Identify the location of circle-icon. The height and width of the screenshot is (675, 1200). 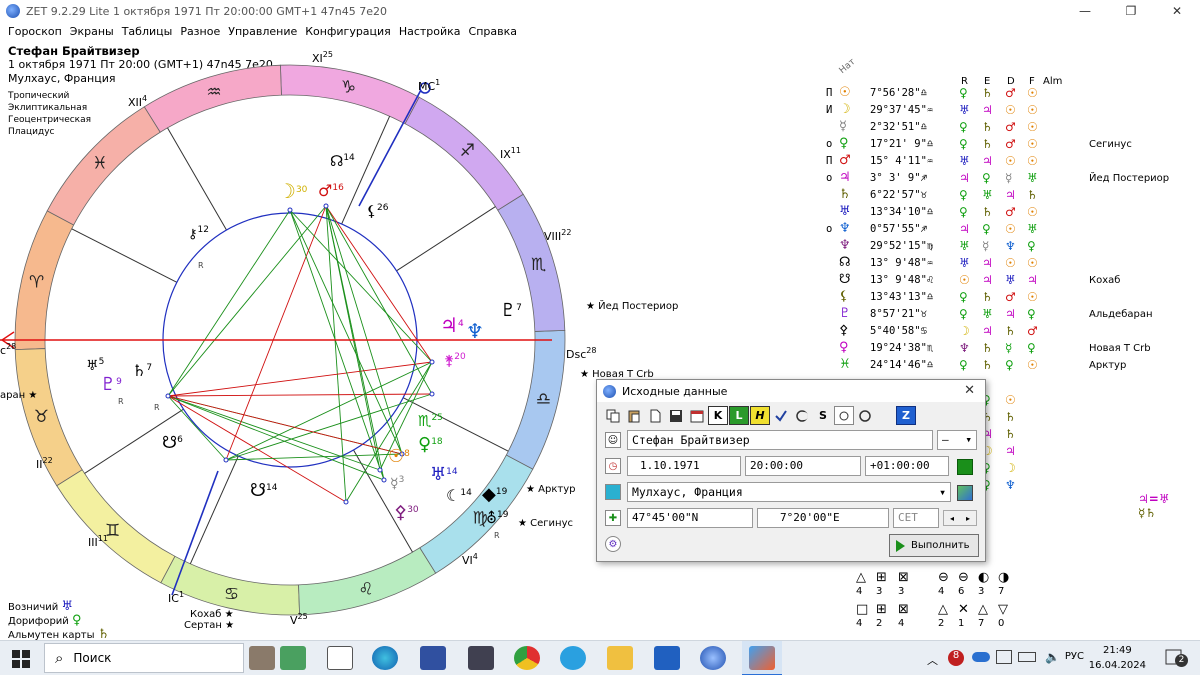
(865, 415).